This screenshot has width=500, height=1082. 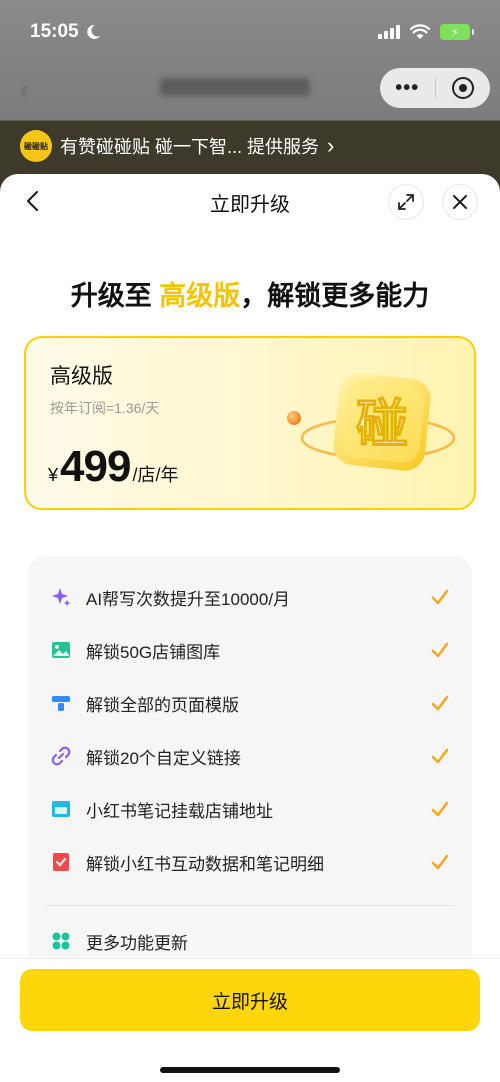 I want to click on note-icon, so click(x=61, y=862).